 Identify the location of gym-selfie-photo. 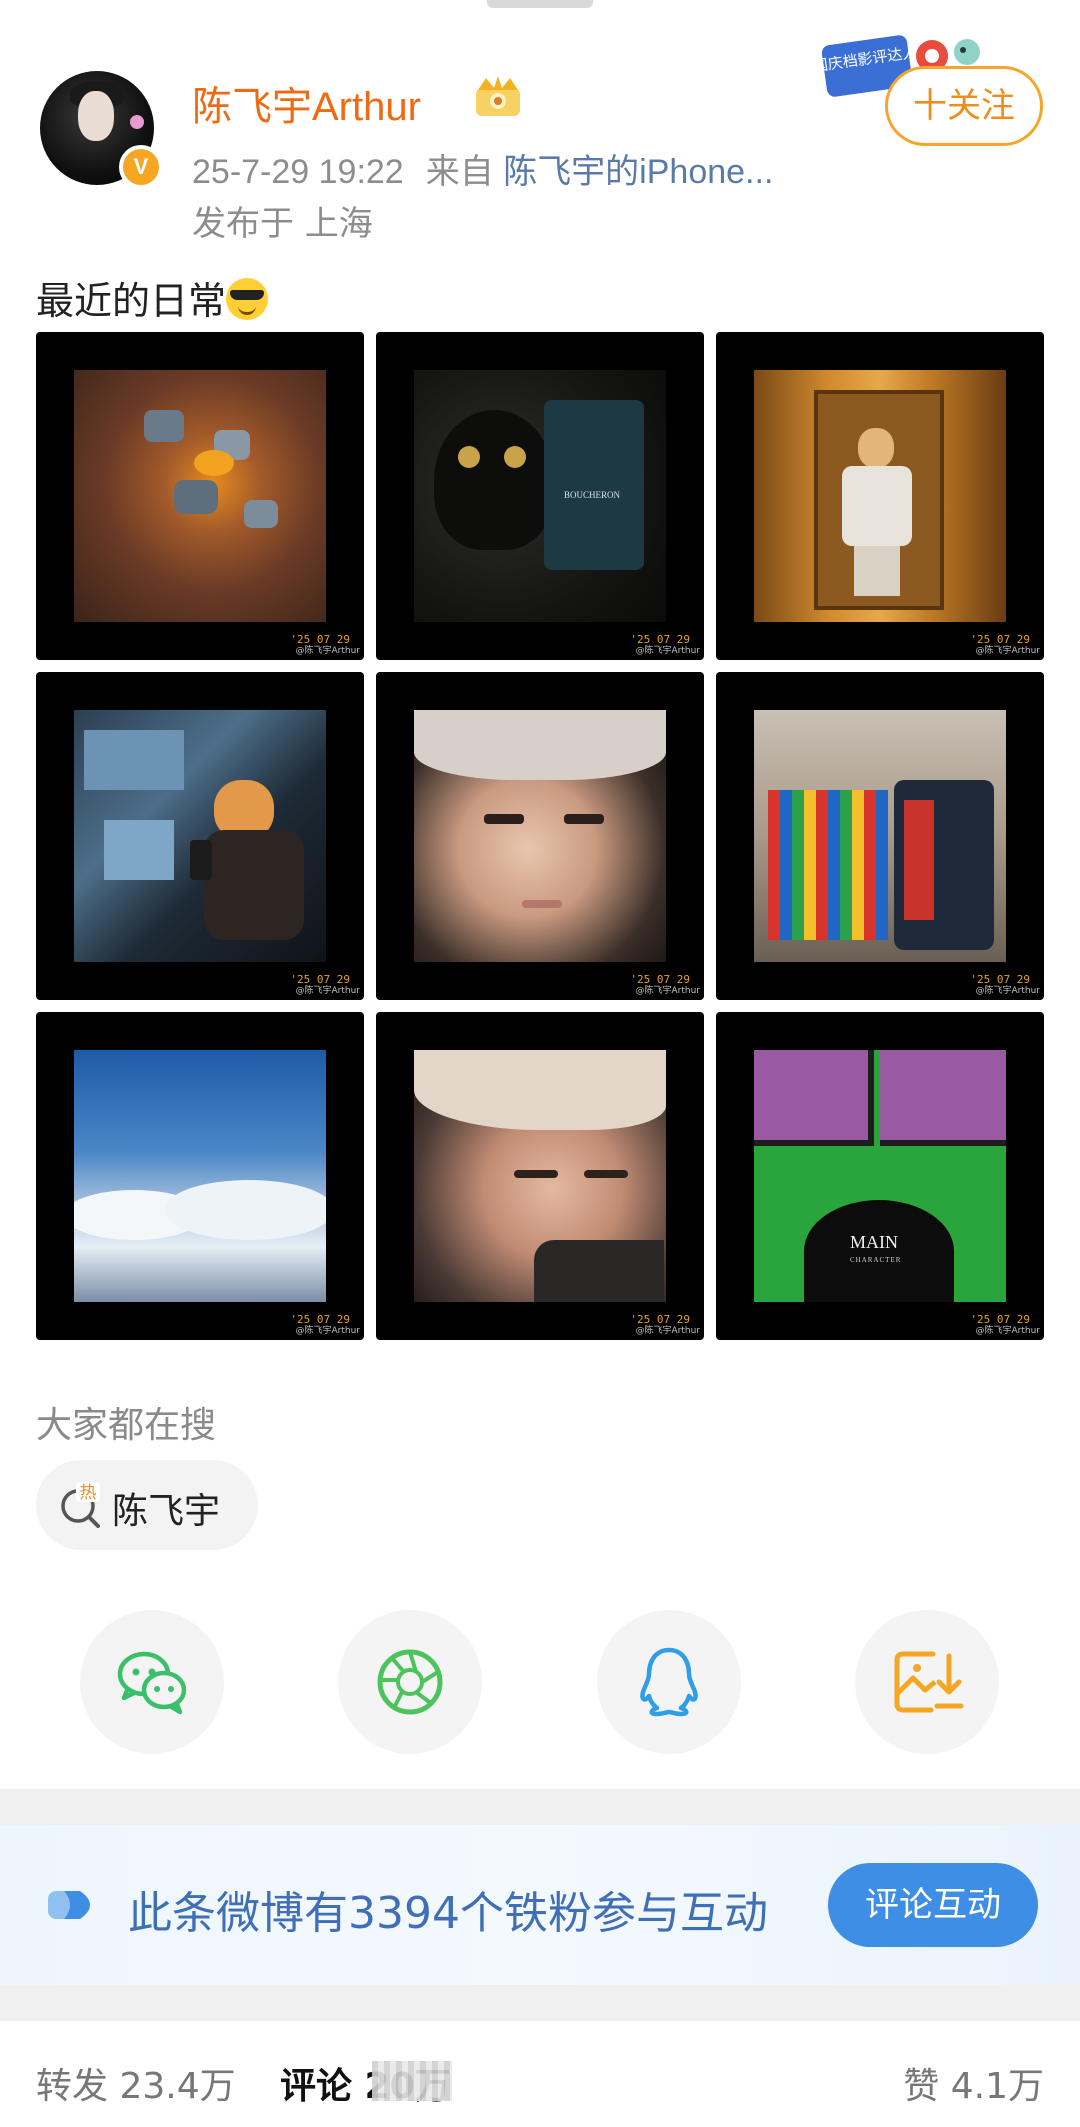
(200, 836).